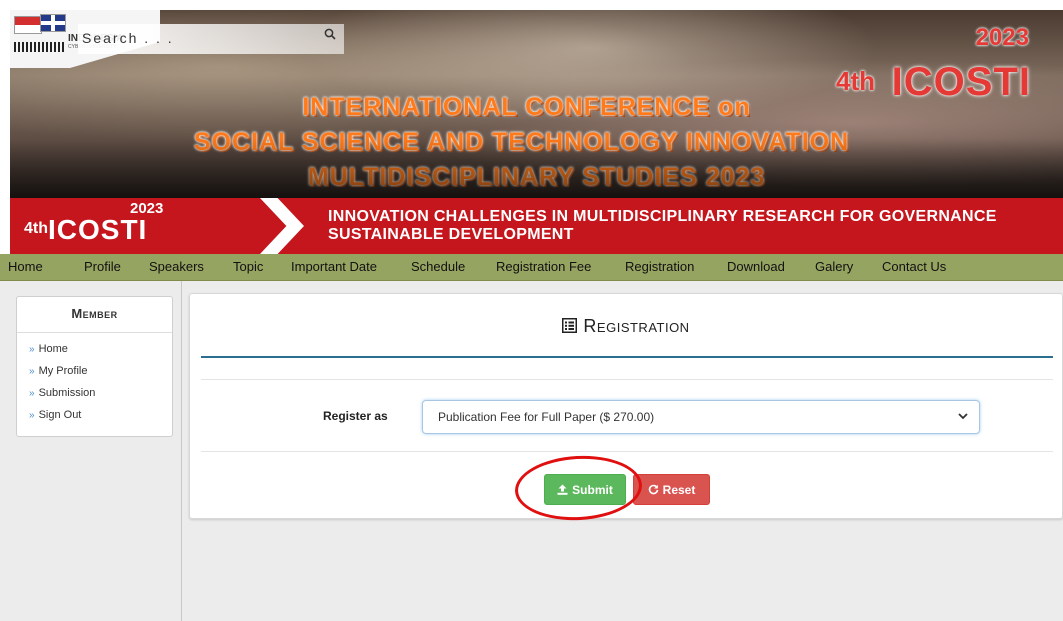 The image size is (1063, 621). I want to click on theme-line-2: SUSTAINABLE DEVELOPMENT, so click(451, 234).